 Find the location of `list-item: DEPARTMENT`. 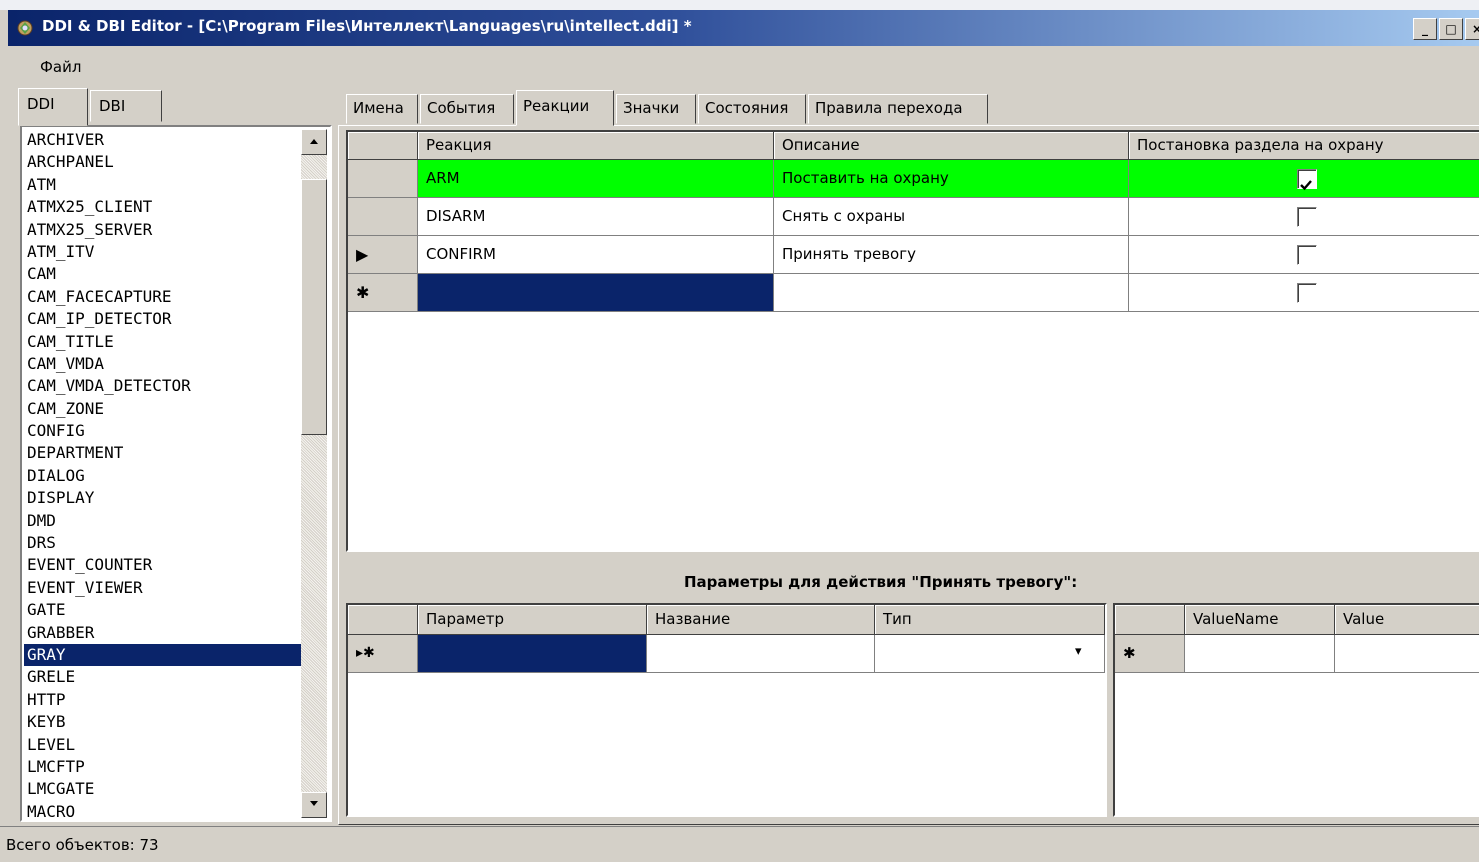

list-item: DEPARTMENT is located at coordinates (164, 453).